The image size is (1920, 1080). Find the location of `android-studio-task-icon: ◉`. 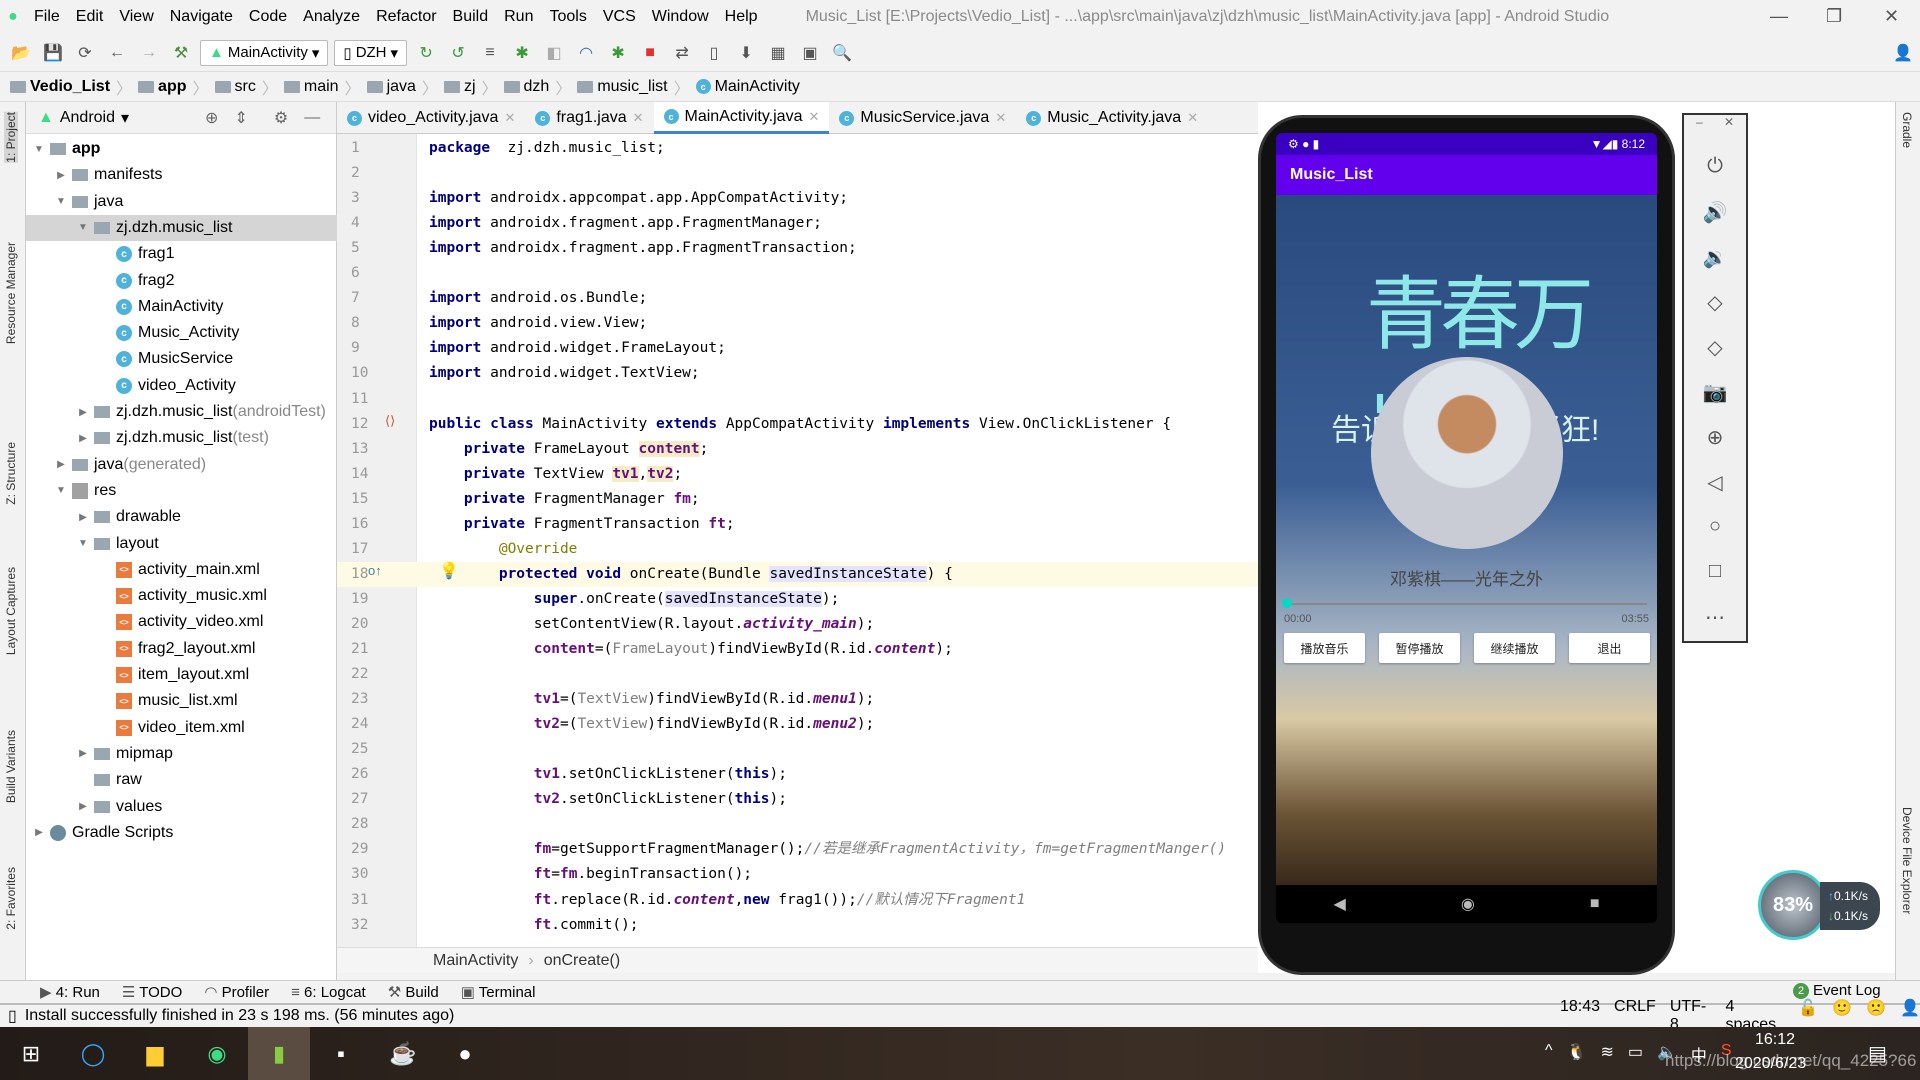

android-studio-task-icon: ◉ is located at coordinates (217, 1053).